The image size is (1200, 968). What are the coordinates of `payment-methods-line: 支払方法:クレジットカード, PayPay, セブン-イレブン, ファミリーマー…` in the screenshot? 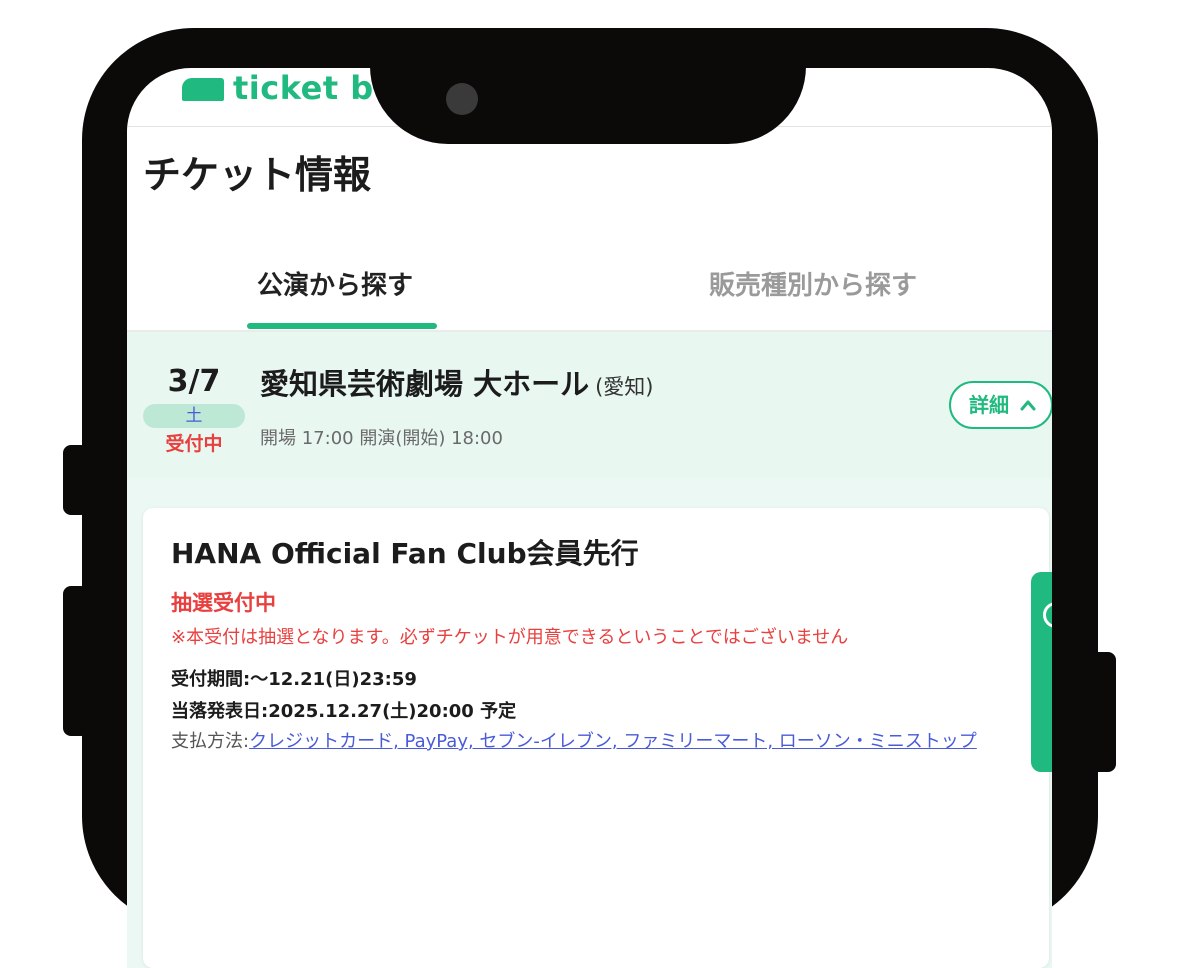 It's located at (574, 742).